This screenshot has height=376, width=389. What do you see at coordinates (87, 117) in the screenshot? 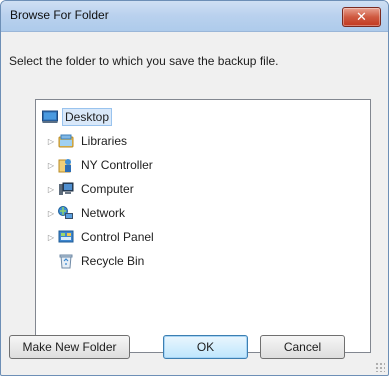
I see `tree-item-label: Desktop` at bounding box center [87, 117].